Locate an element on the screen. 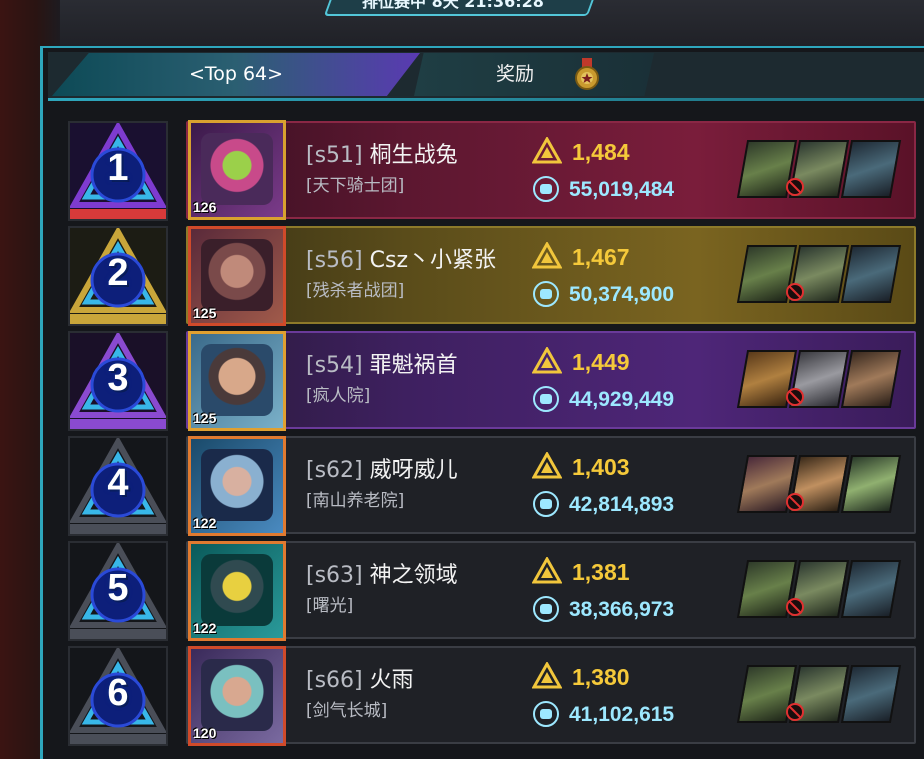  power-value: 41,102,615 is located at coordinates (622, 714).